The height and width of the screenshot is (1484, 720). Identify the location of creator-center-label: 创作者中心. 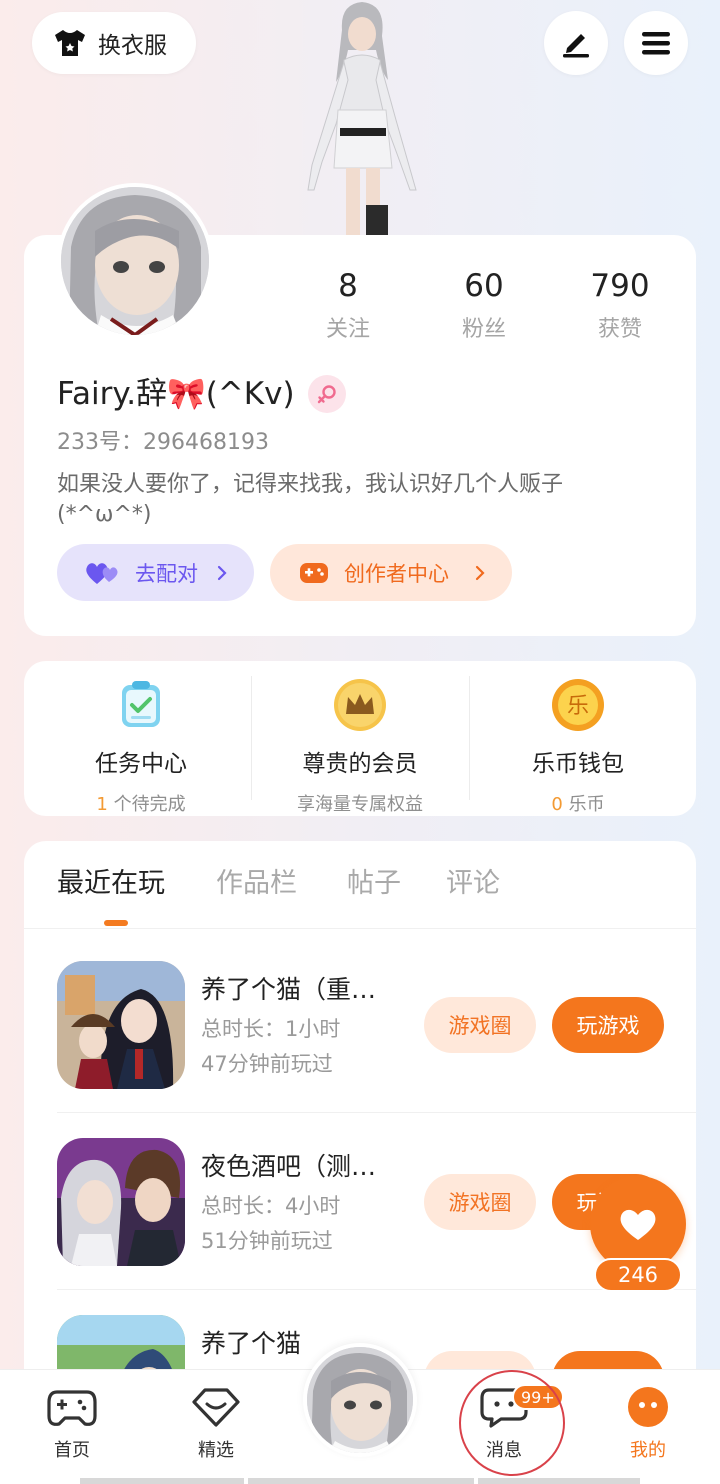
(396, 573).